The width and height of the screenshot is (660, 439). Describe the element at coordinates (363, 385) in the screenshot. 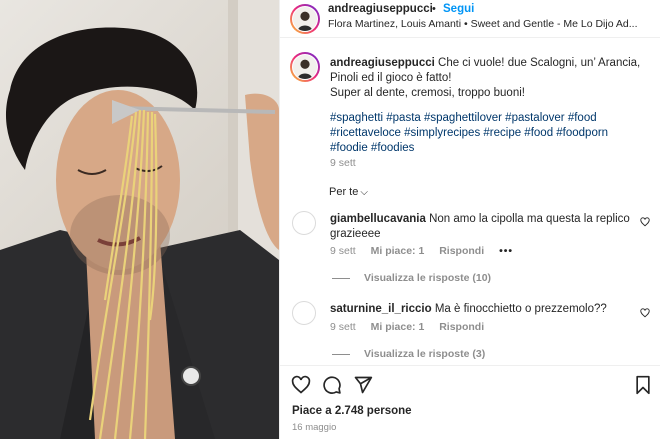

I see `share-icon` at that location.